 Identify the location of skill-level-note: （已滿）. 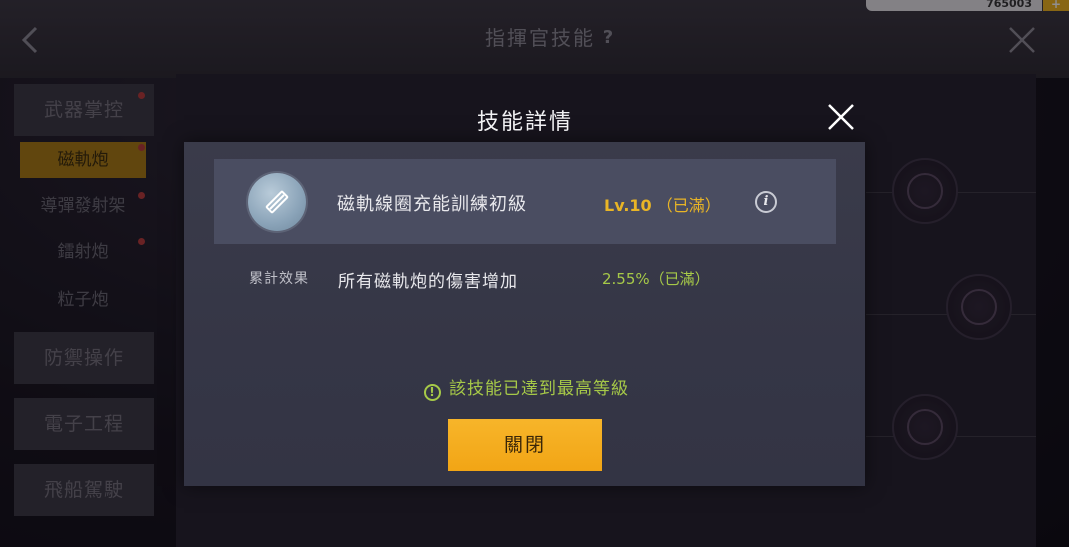
(688, 205).